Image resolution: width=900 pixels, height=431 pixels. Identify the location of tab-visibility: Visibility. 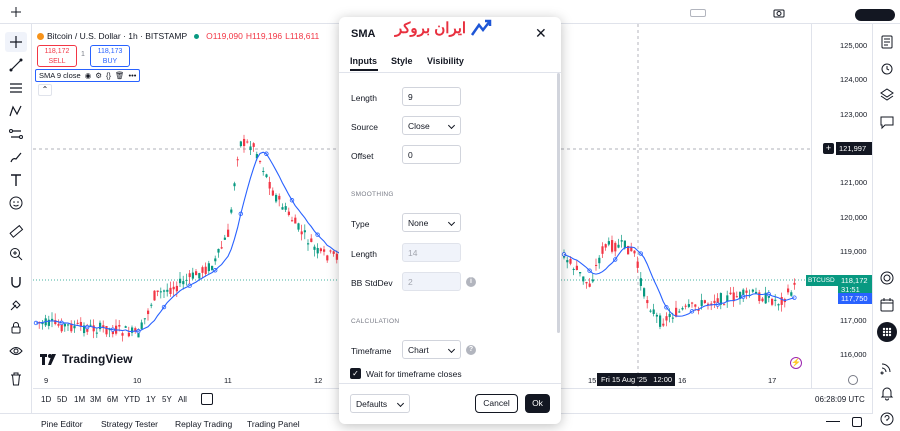
(445, 61).